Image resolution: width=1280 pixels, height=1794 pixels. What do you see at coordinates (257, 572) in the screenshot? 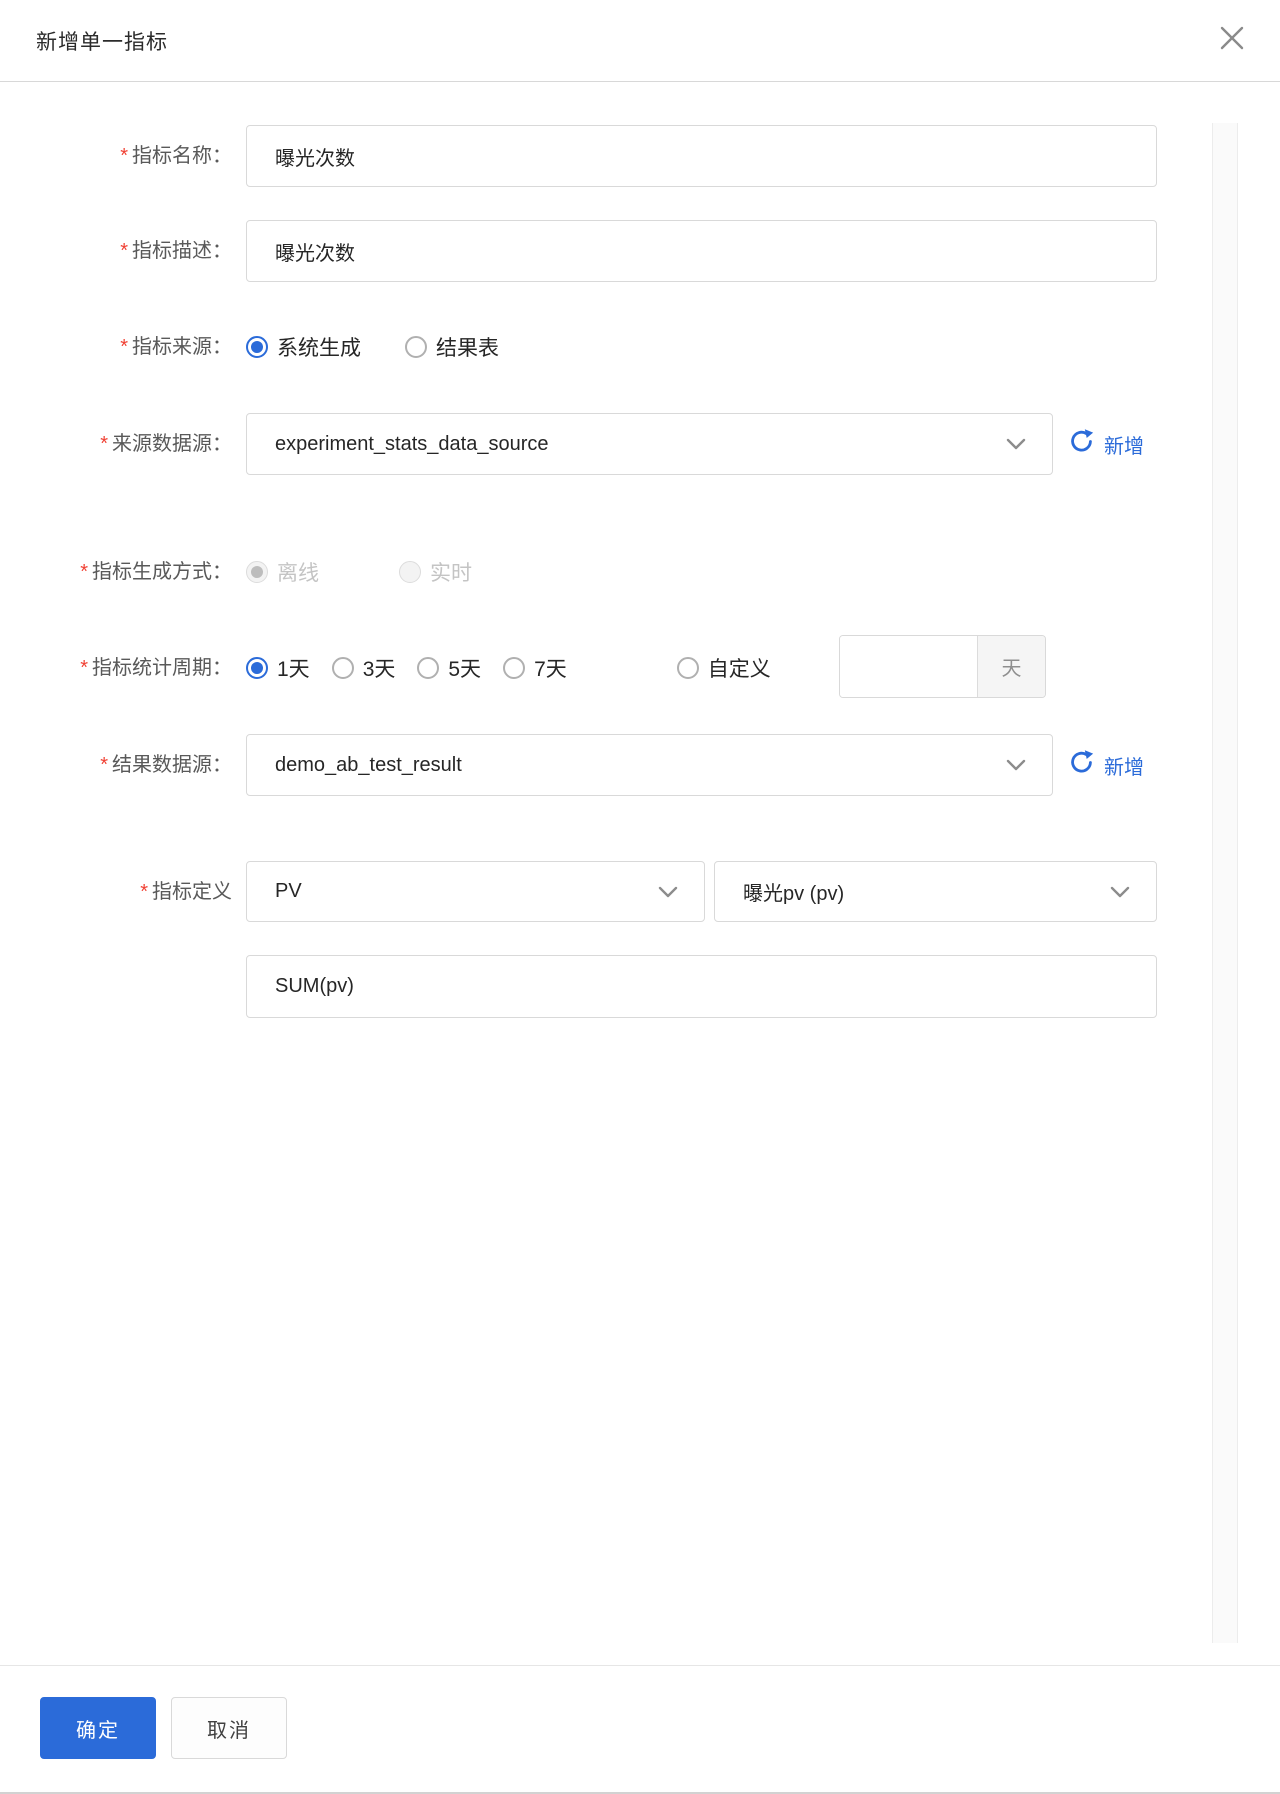
I see `radio-disabled-selected-icon` at bounding box center [257, 572].